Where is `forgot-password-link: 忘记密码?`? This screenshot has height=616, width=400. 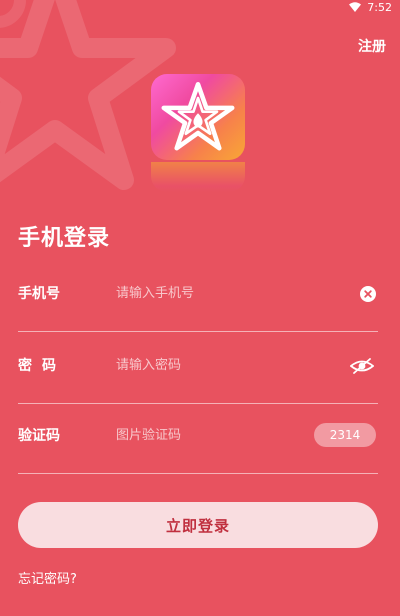 forgot-password-link: 忘记密码? is located at coordinates (47, 577).